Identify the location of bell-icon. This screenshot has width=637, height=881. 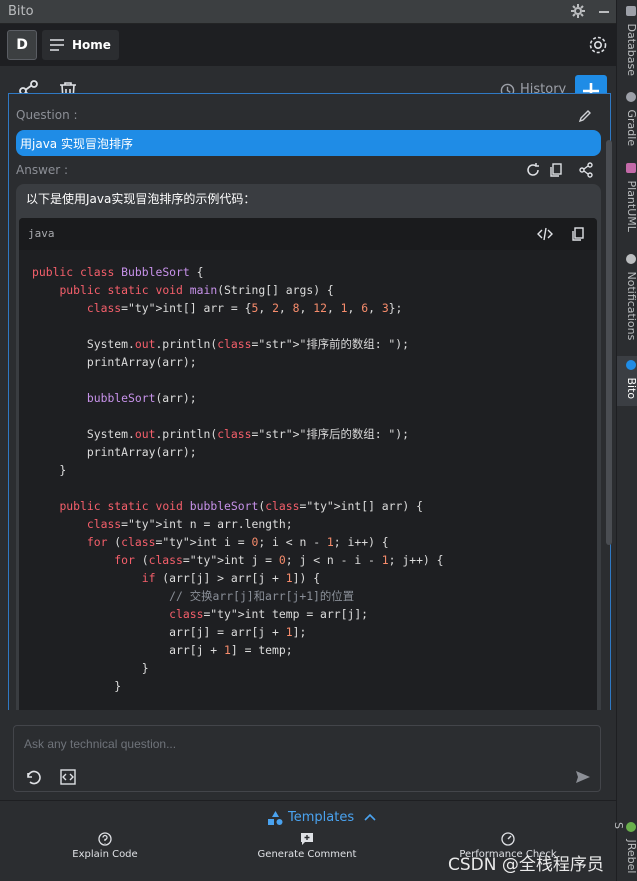
(631, 259).